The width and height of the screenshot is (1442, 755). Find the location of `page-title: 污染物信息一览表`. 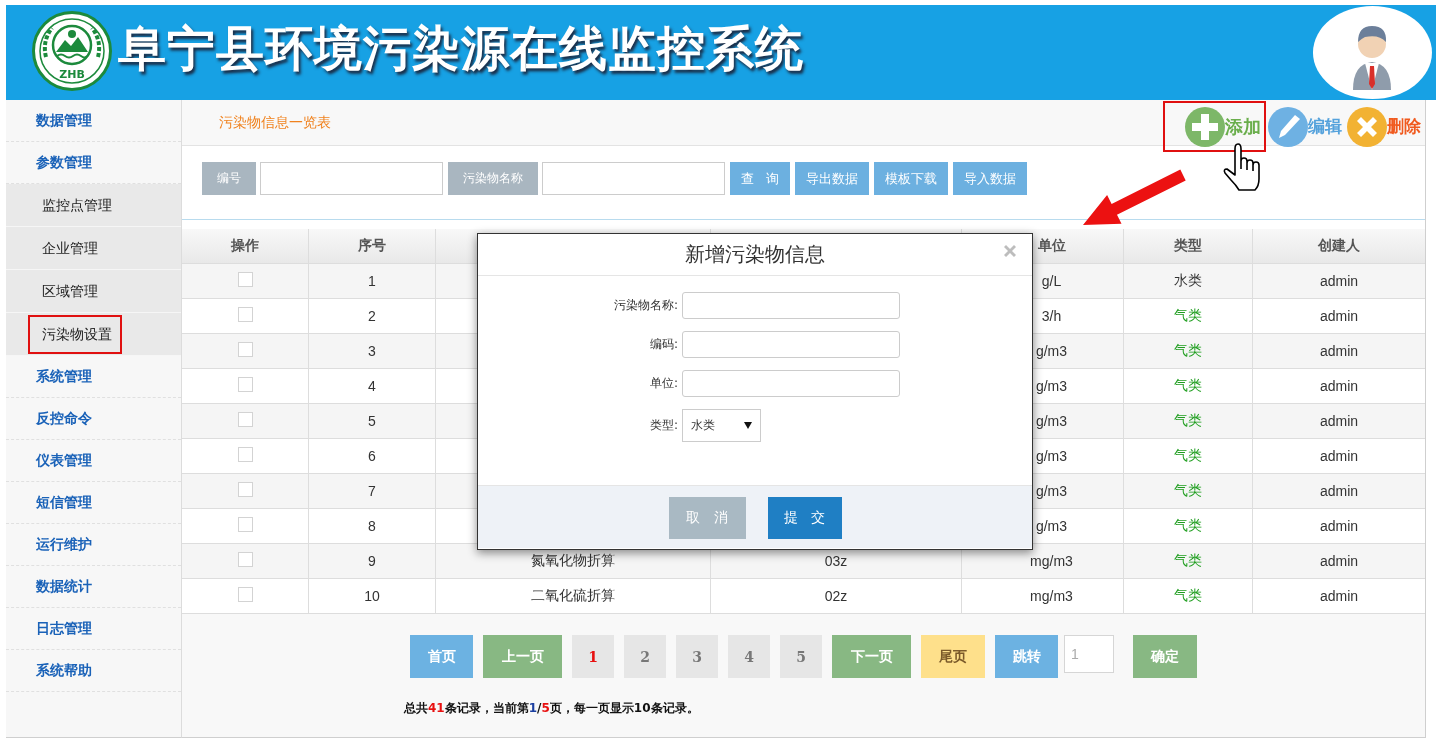

page-title: 污染物信息一览表 is located at coordinates (275, 122).